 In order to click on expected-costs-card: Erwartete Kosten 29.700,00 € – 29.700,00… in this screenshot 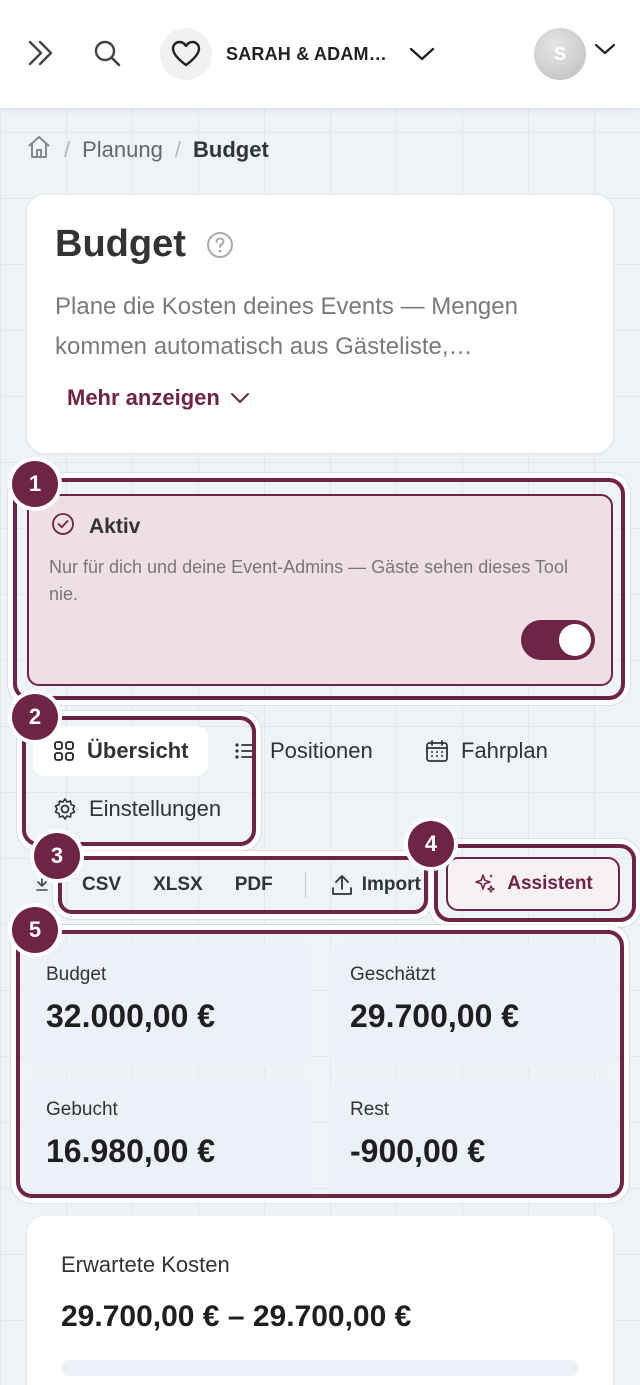, I will do `click(320, 1300)`.